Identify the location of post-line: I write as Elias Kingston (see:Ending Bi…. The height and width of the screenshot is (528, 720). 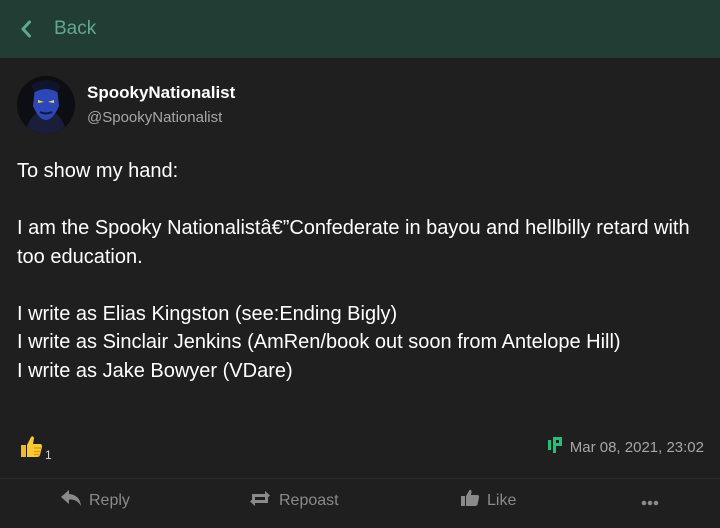
(207, 313).